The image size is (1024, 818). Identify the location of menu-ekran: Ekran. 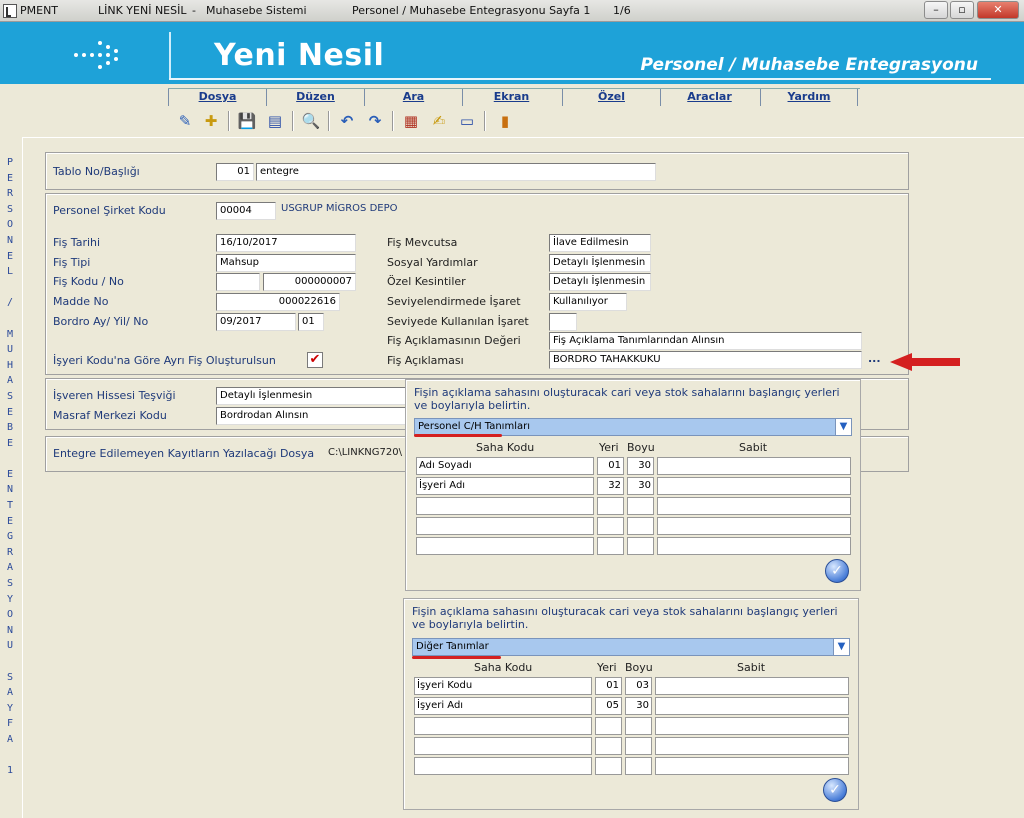
(511, 97).